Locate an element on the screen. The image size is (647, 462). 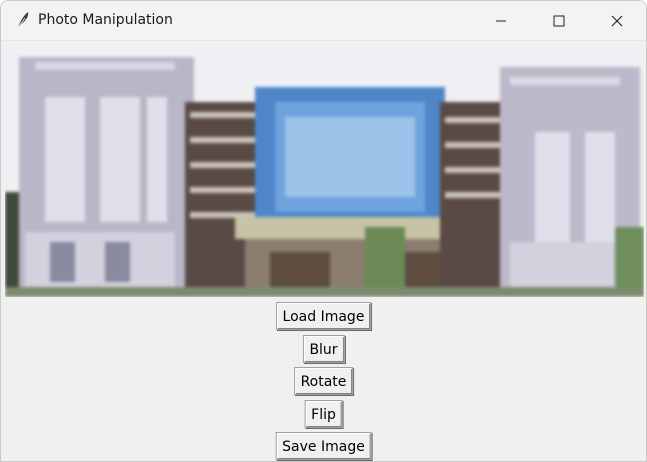
maximize-button is located at coordinates (559, 20).